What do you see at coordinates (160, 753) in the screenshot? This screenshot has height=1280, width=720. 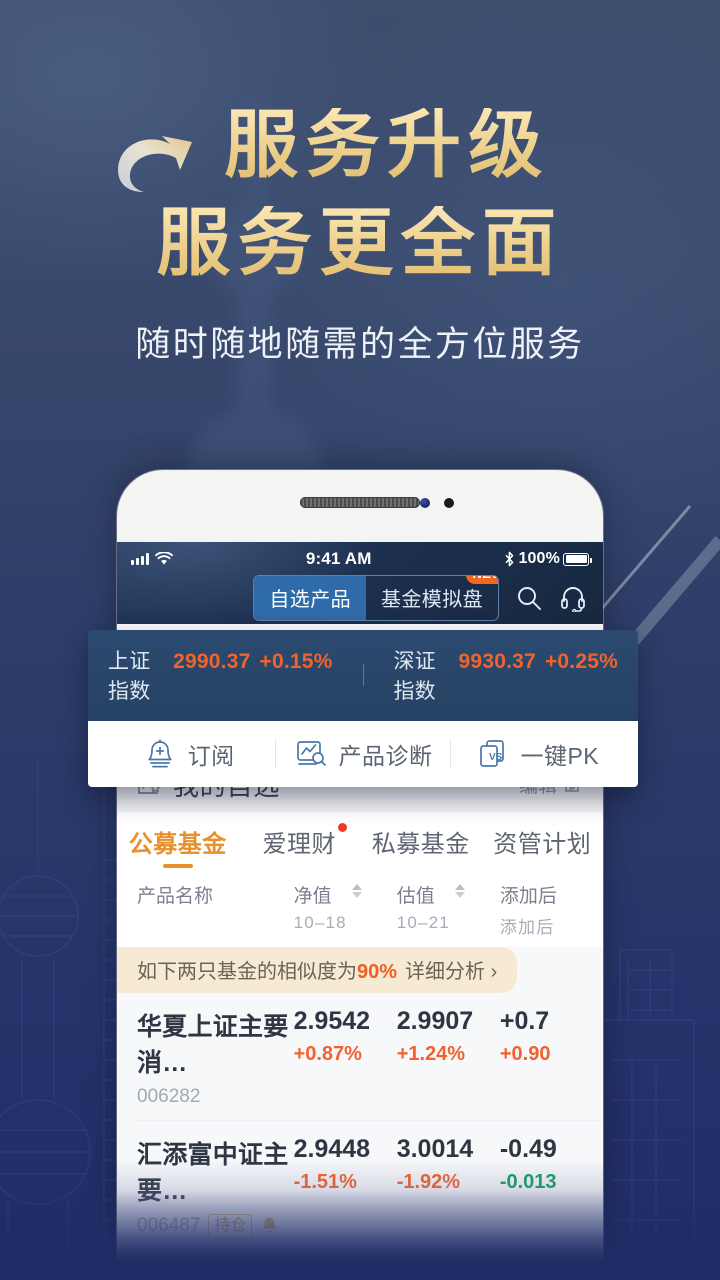 I see `bell-plus-icon` at bounding box center [160, 753].